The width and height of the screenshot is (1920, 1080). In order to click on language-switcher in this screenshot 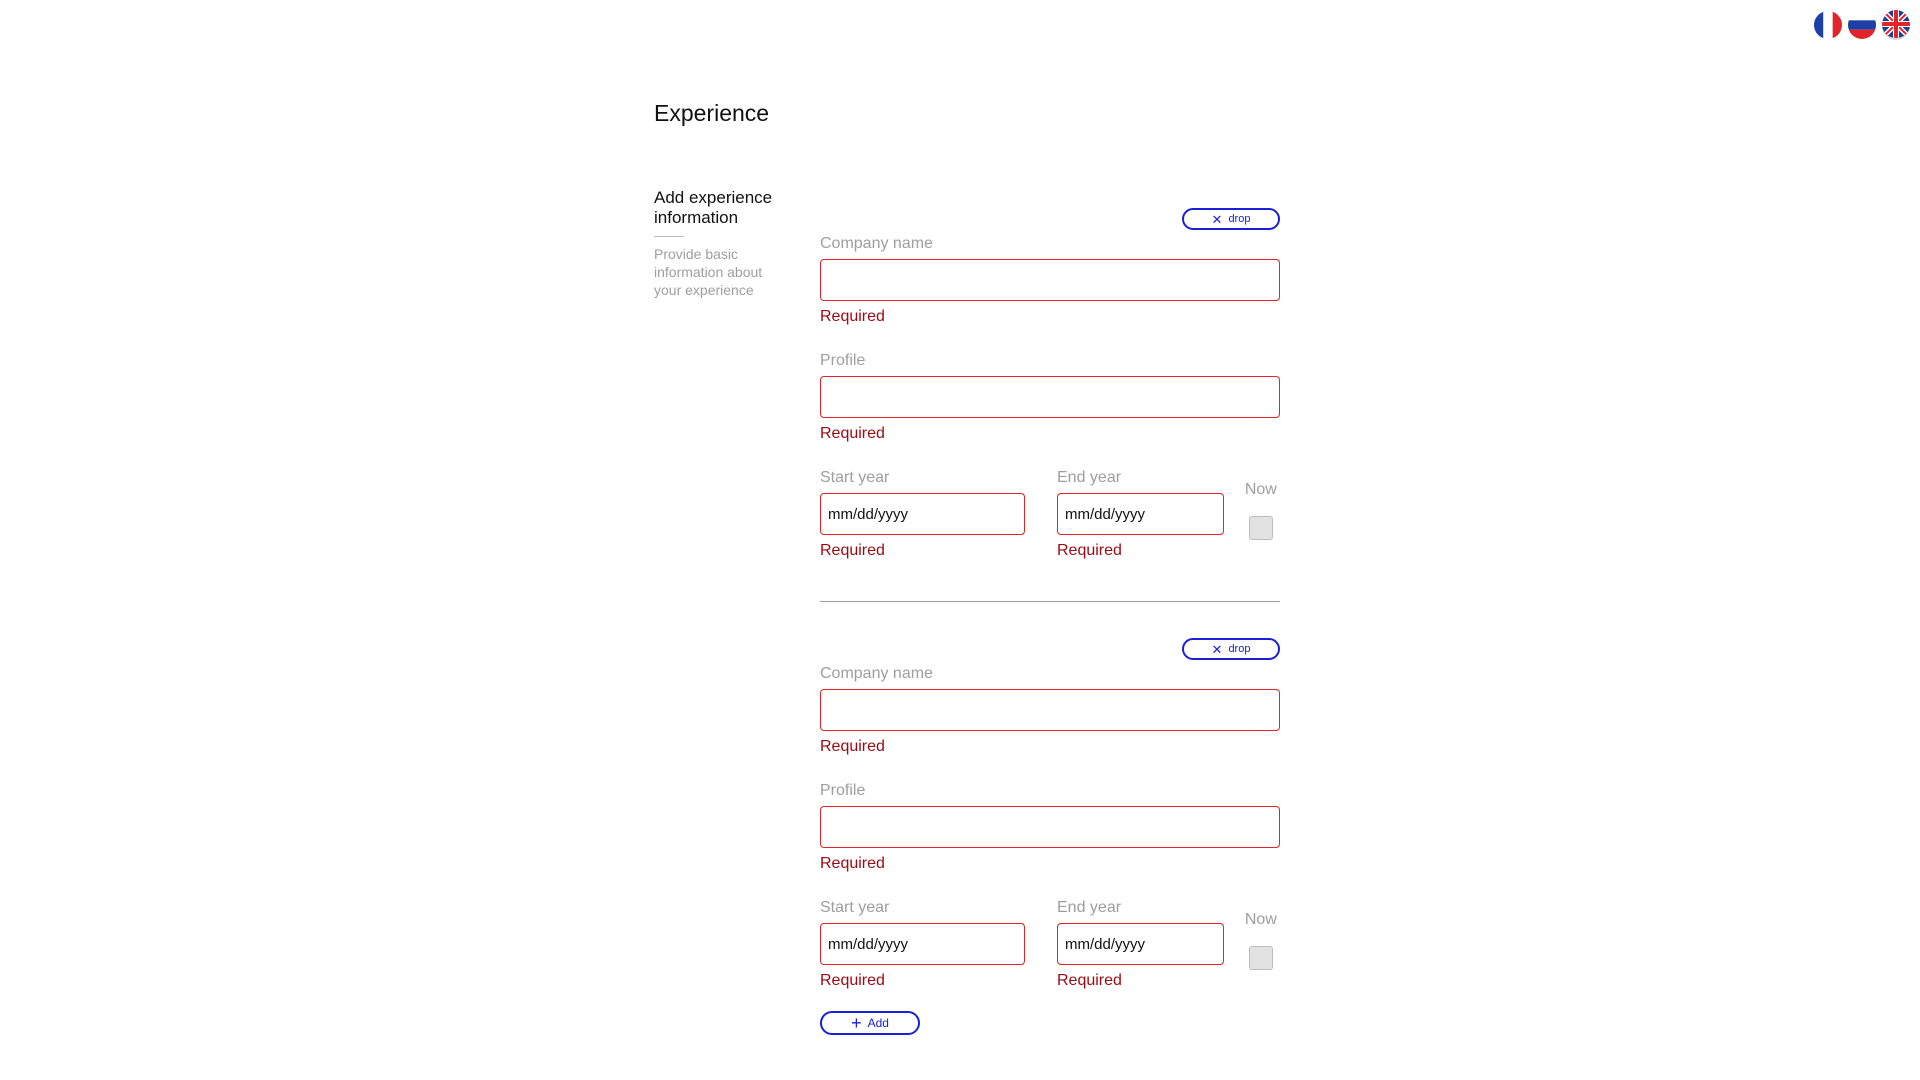, I will do `click(1862, 25)`.